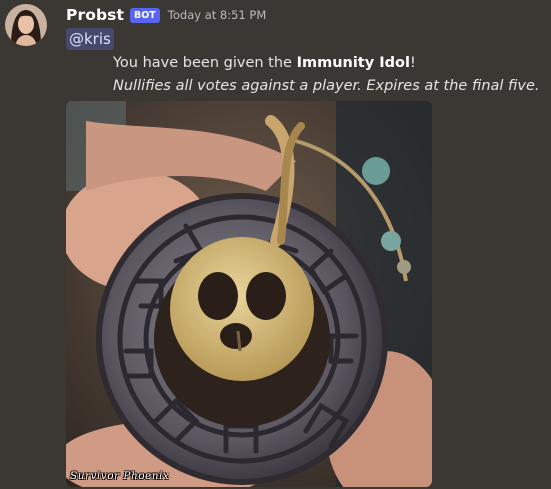 The image size is (551, 489). What do you see at coordinates (95, 15) in the screenshot?
I see `author-username: Probst` at bounding box center [95, 15].